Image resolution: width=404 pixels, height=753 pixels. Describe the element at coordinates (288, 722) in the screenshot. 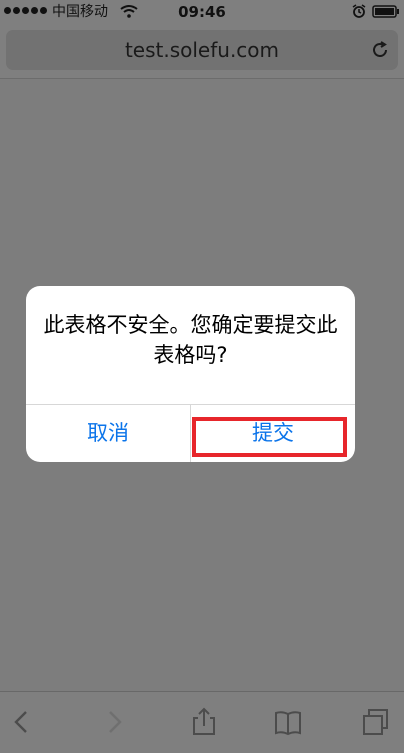

I see `bookmarks-icon` at that location.